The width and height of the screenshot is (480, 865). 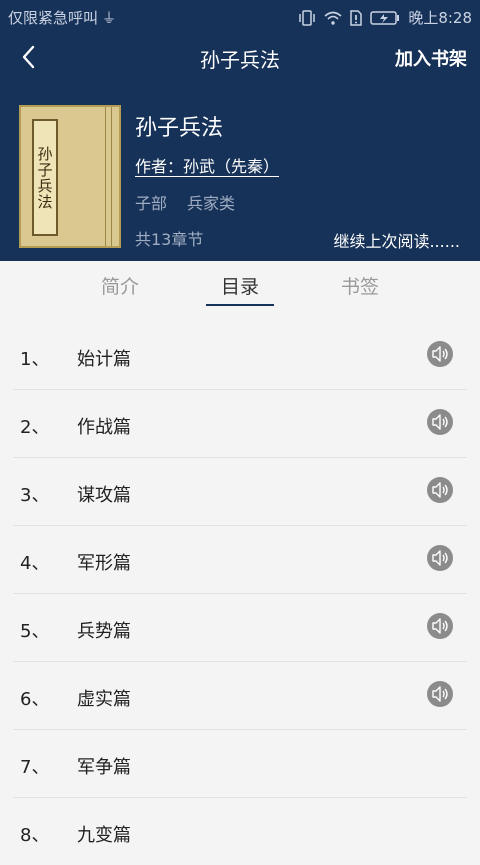 What do you see at coordinates (240, 560) in the screenshot?
I see `chapter-row: 4、 军形篇` at bounding box center [240, 560].